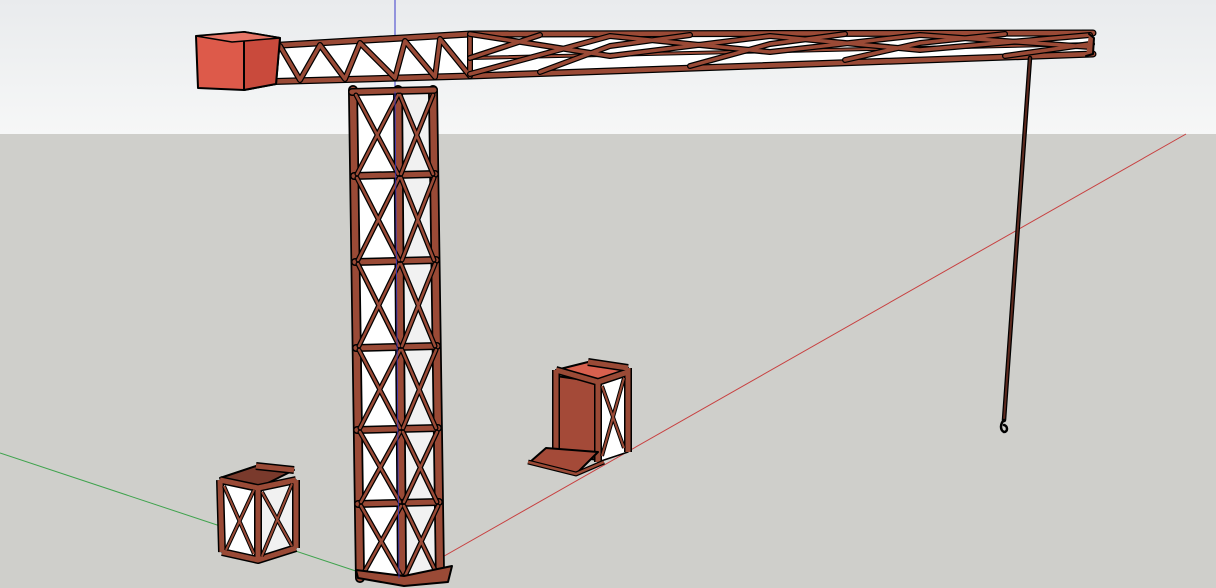 The width and height of the screenshot is (1216, 588). Describe the element at coordinates (577, 418) in the screenshot. I see `crate-inner-wall` at that location.